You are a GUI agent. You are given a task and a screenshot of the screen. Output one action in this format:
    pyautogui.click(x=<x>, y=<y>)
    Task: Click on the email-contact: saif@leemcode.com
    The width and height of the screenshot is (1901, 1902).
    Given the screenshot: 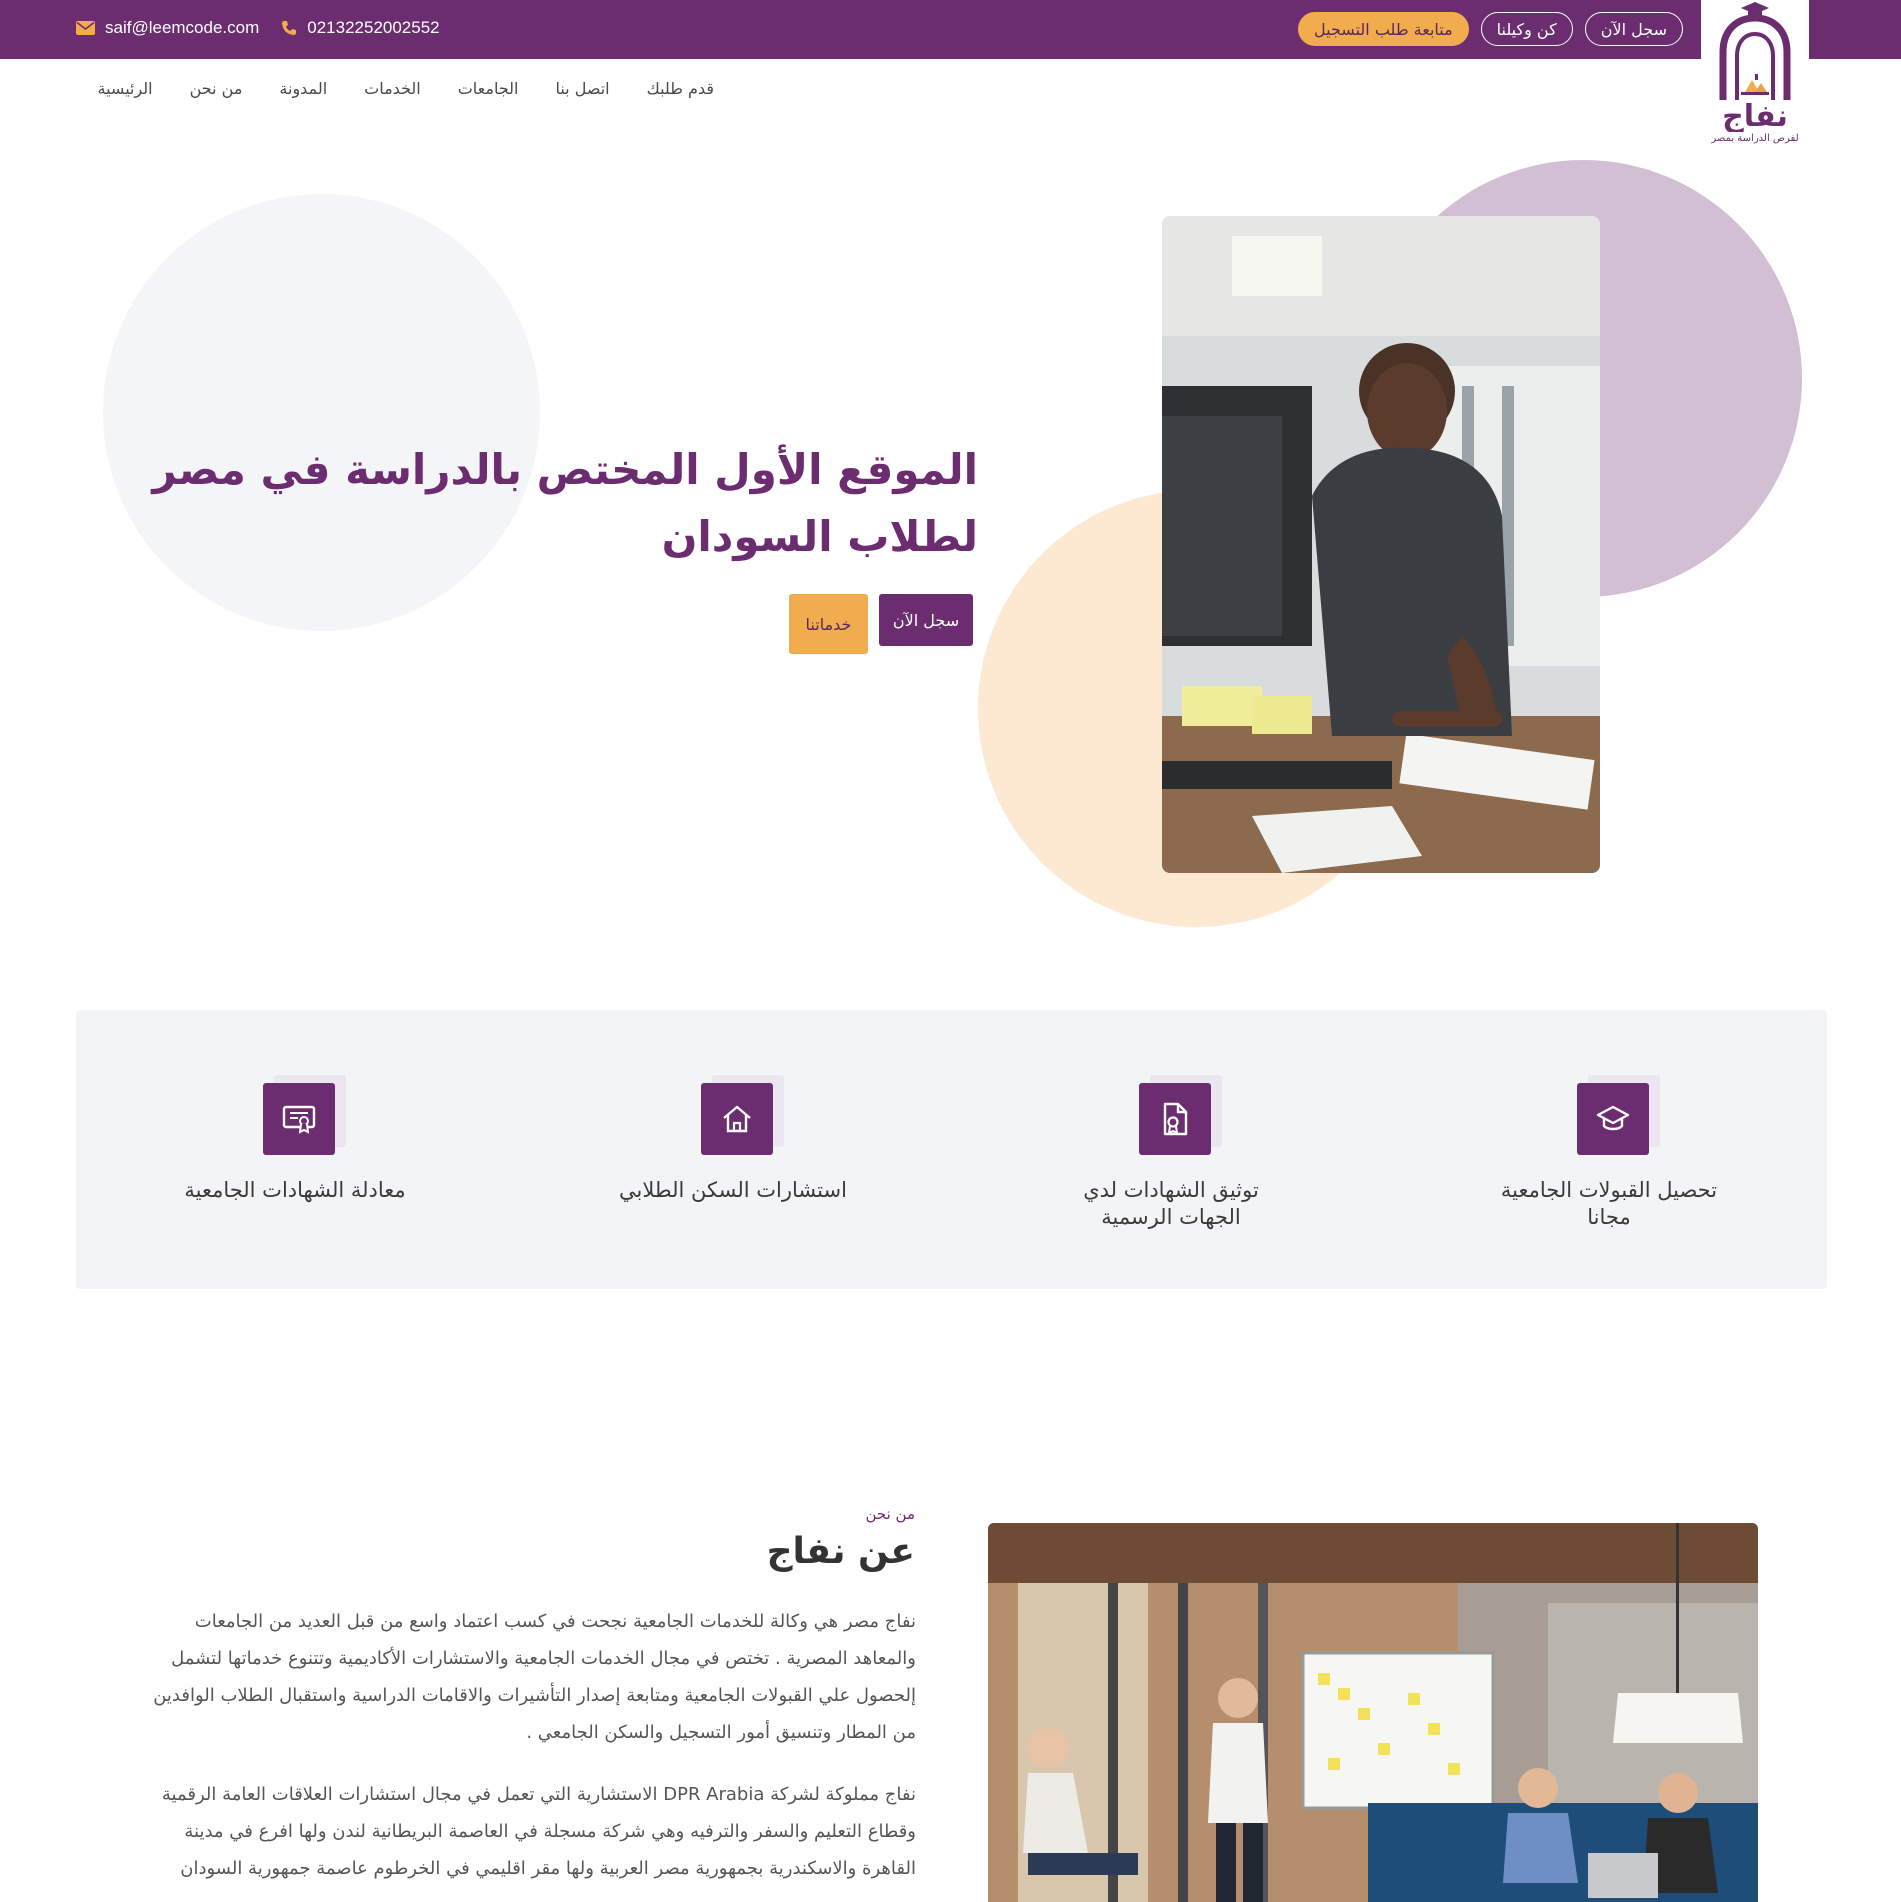 What is the action you would take?
    pyautogui.click(x=167, y=28)
    